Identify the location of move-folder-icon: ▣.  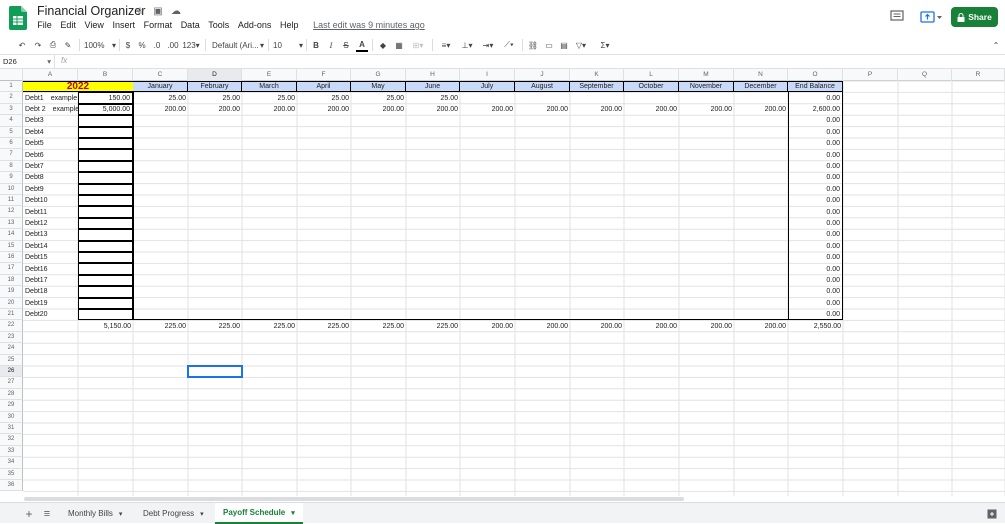
(158, 11).